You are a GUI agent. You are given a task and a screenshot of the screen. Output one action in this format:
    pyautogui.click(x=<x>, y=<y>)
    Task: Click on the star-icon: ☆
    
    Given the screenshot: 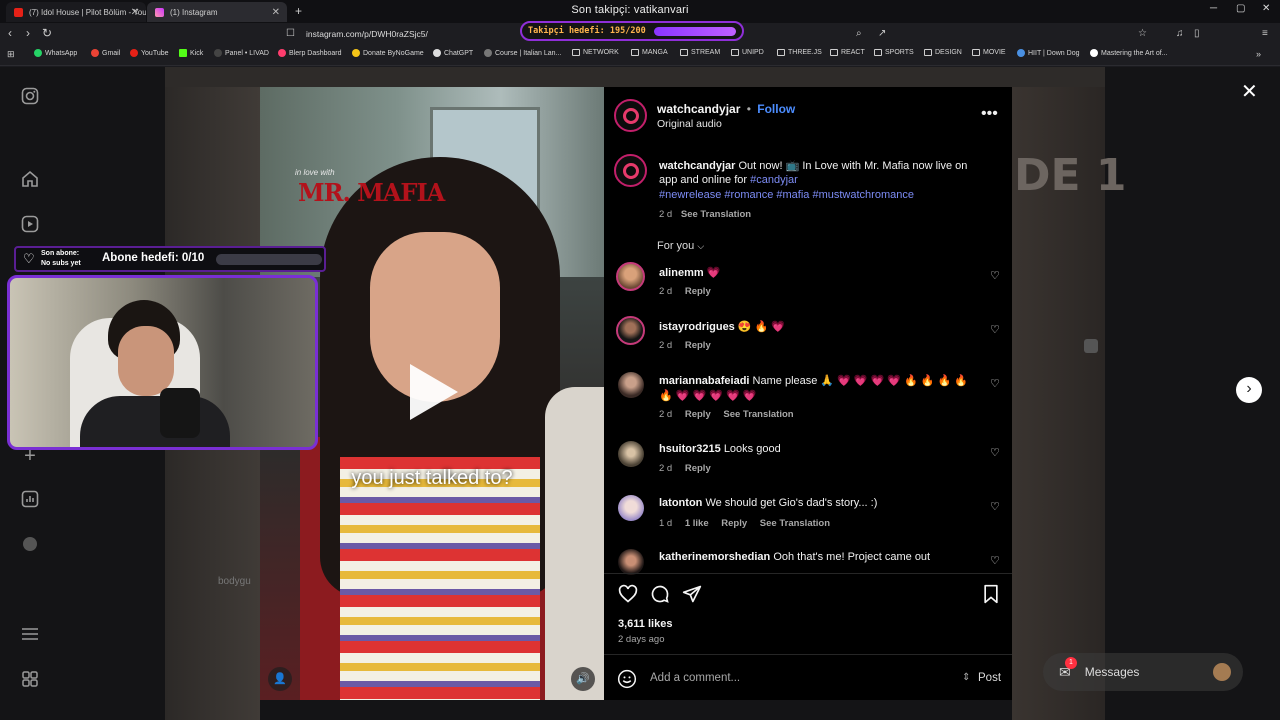 What is the action you would take?
    pyautogui.click(x=1142, y=33)
    